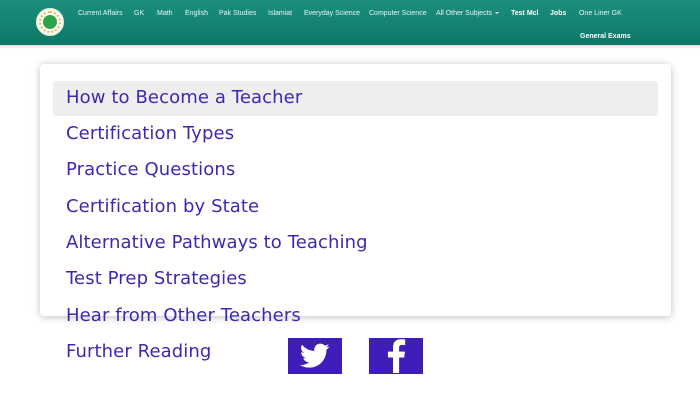 The image size is (700, 400). I want to click on menu-item-practice-questions: Practice Questions, so click(150, 169).